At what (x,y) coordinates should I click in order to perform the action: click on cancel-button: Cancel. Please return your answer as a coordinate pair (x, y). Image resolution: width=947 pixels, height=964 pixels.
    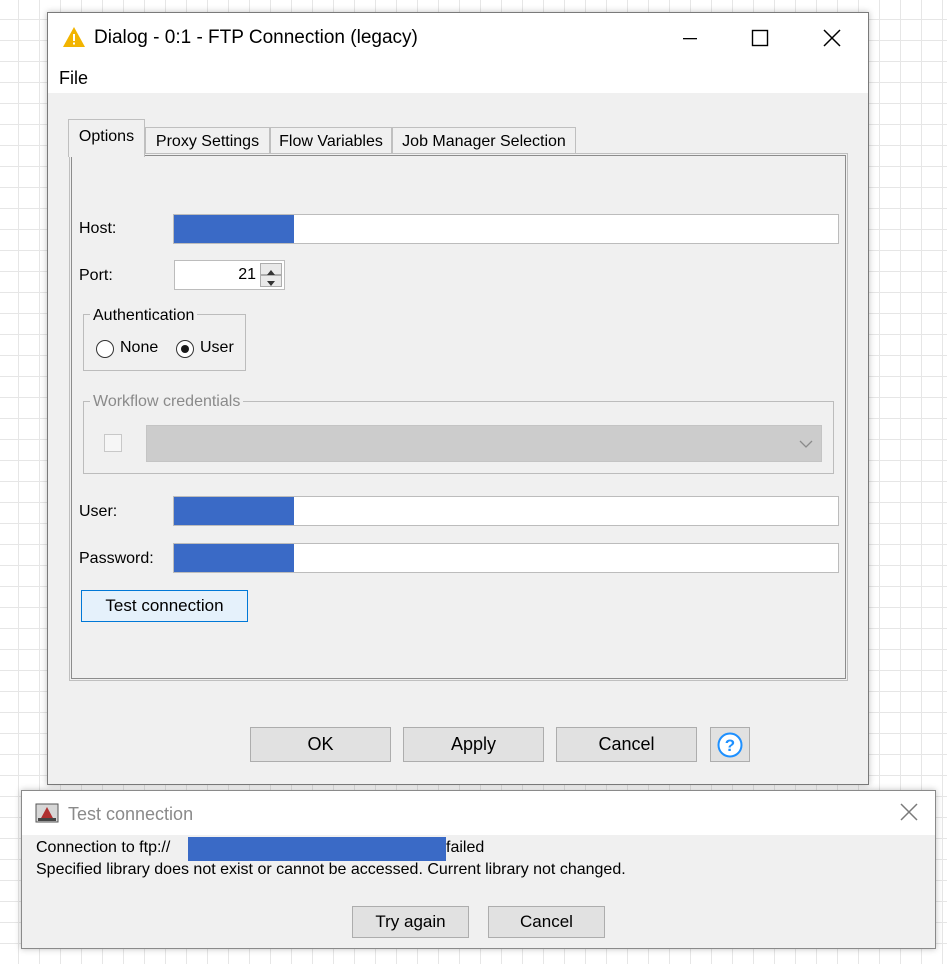
    Looking at the image, I should click on (626, 744).